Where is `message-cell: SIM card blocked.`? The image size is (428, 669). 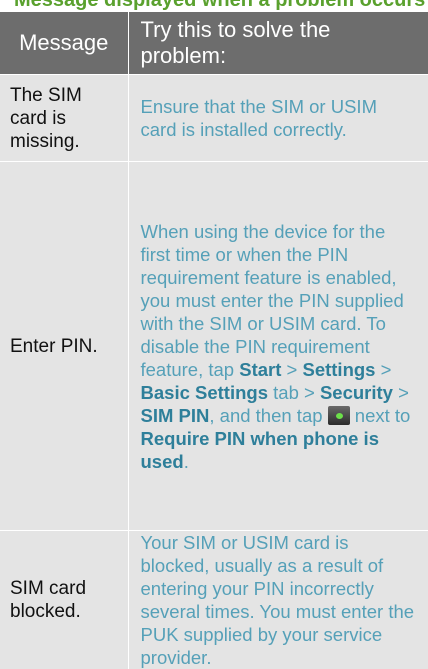 message-cell: SIM card blocked. is located at coordinates (64, 600).